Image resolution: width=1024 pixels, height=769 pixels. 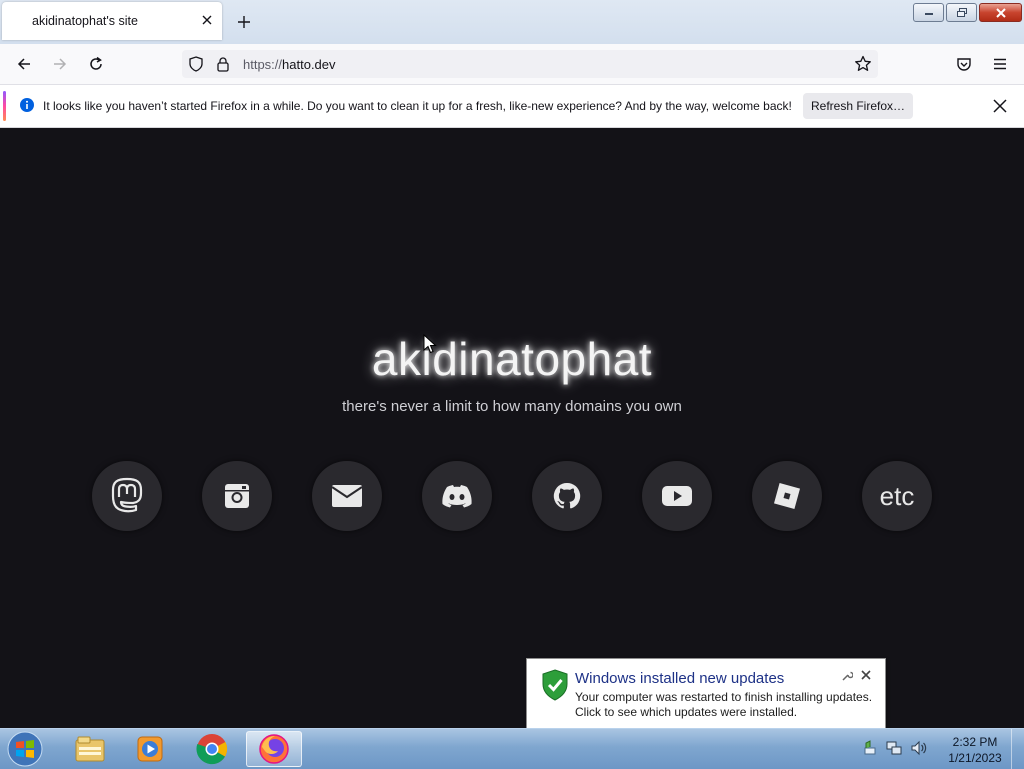 I want to click on windows-explorer-icon, so click(x=90, y=749).